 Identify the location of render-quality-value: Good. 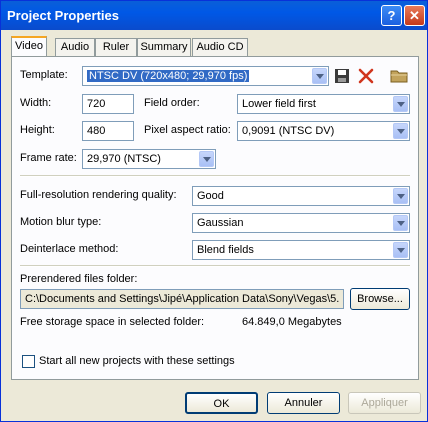
(210, 196).